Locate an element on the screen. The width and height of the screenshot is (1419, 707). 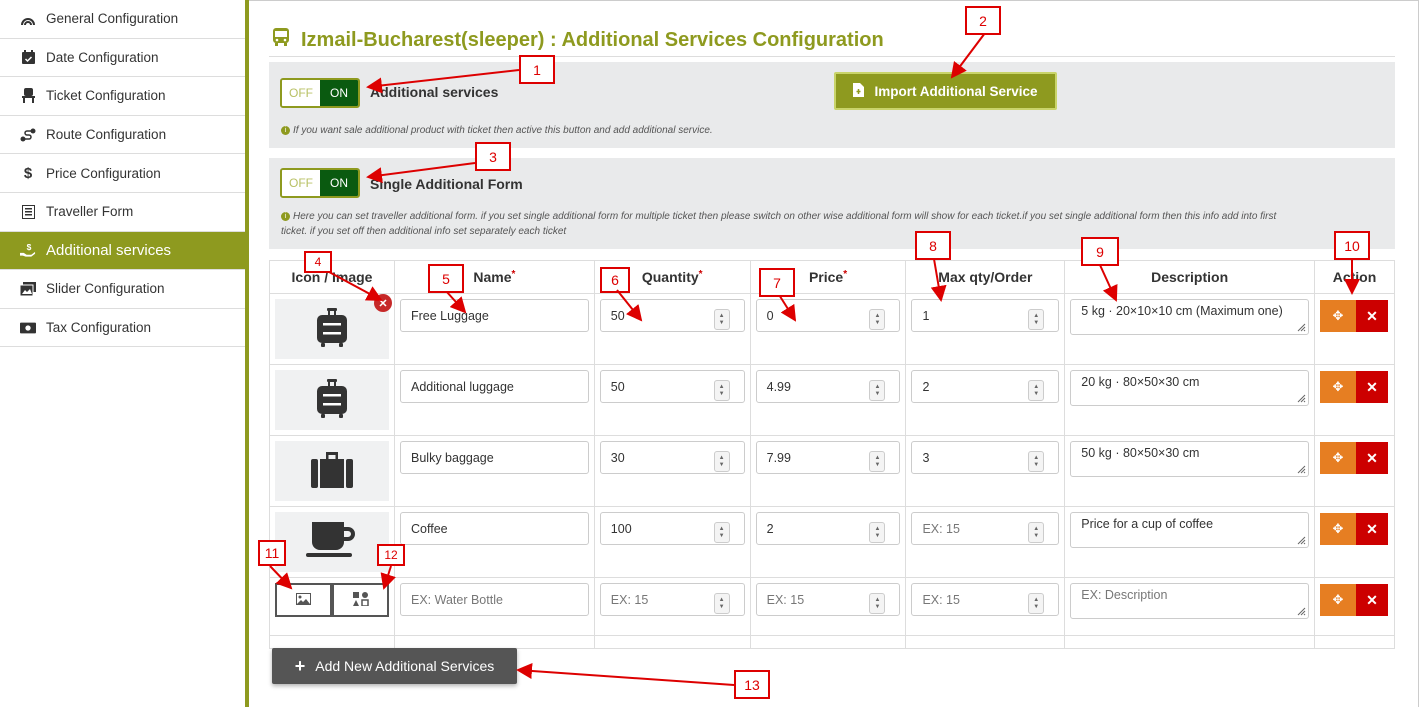
upload-image-button is located at coordinates (303, 600).